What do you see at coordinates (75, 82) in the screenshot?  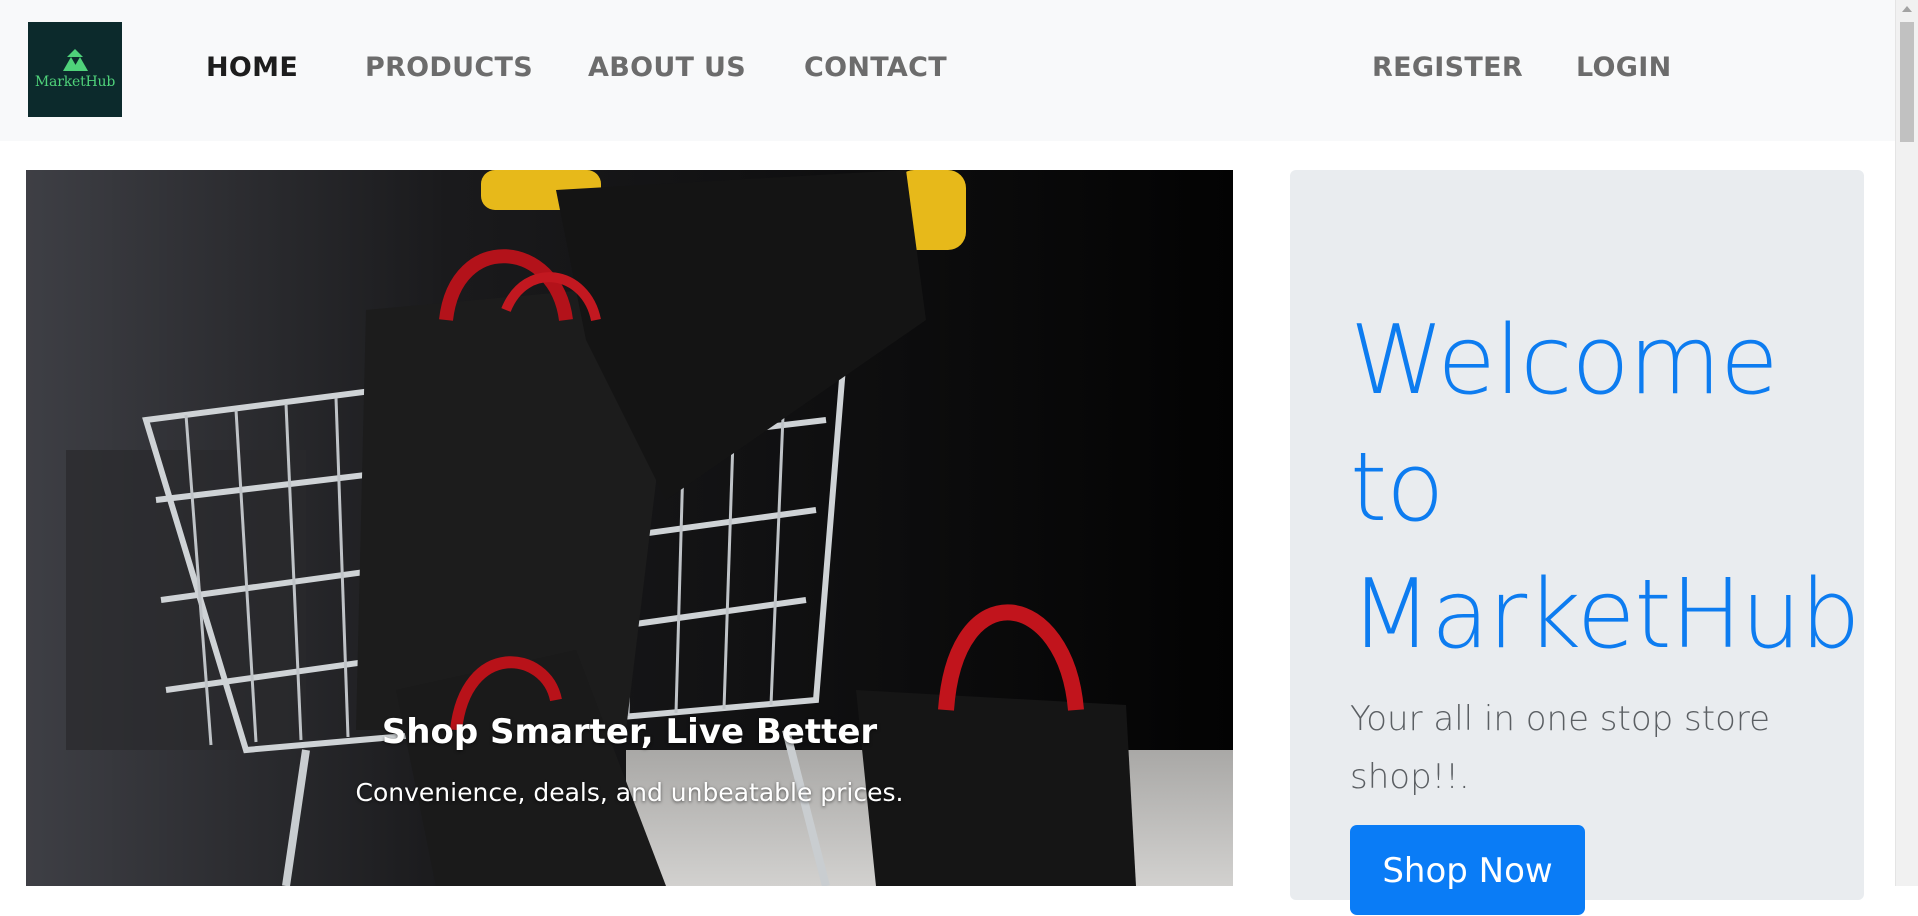 I see `brand-name: MarketHub` at bounding box center [75, 82].